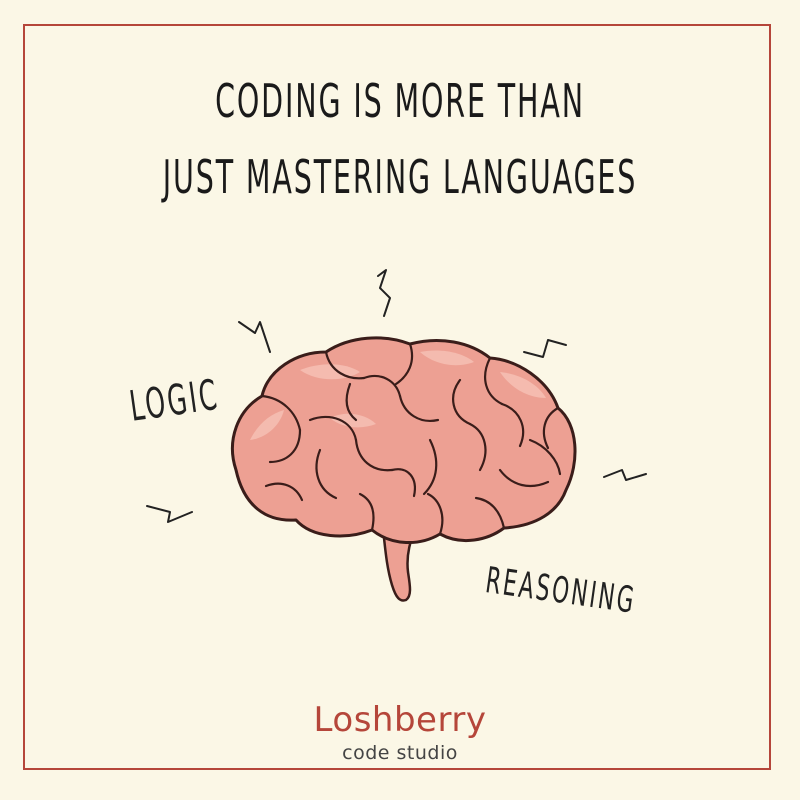 This screenshot has height=800, width=800. I want to click on brain-icon, so click(404, 469).